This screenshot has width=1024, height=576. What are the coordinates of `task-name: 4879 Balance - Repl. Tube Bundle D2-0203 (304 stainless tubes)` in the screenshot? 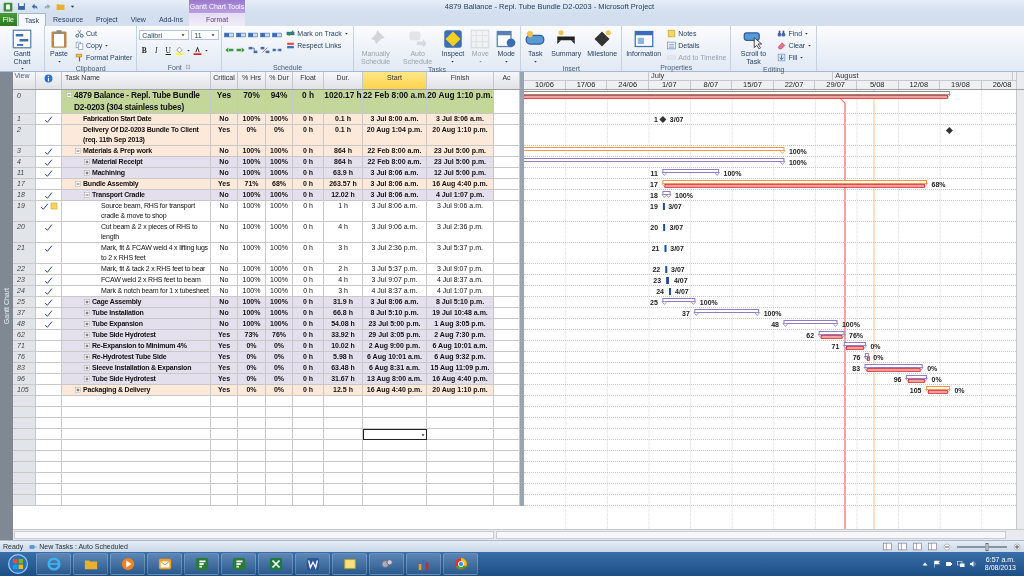 It's located at (141, 101).